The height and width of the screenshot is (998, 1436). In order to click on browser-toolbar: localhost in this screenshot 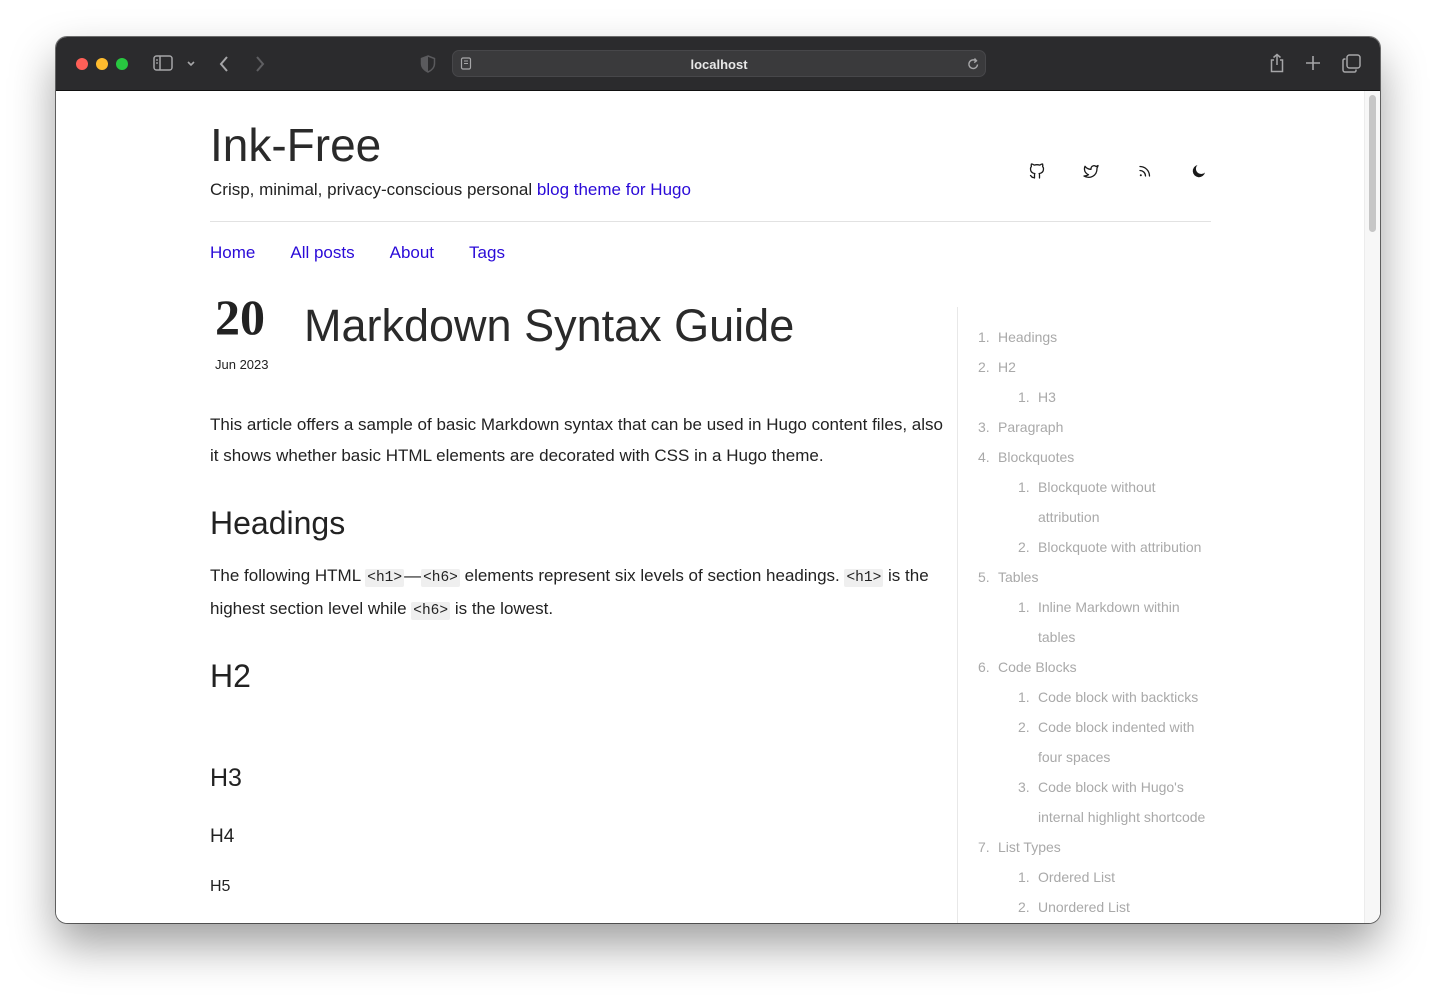, I will do `click(718, 64)`.